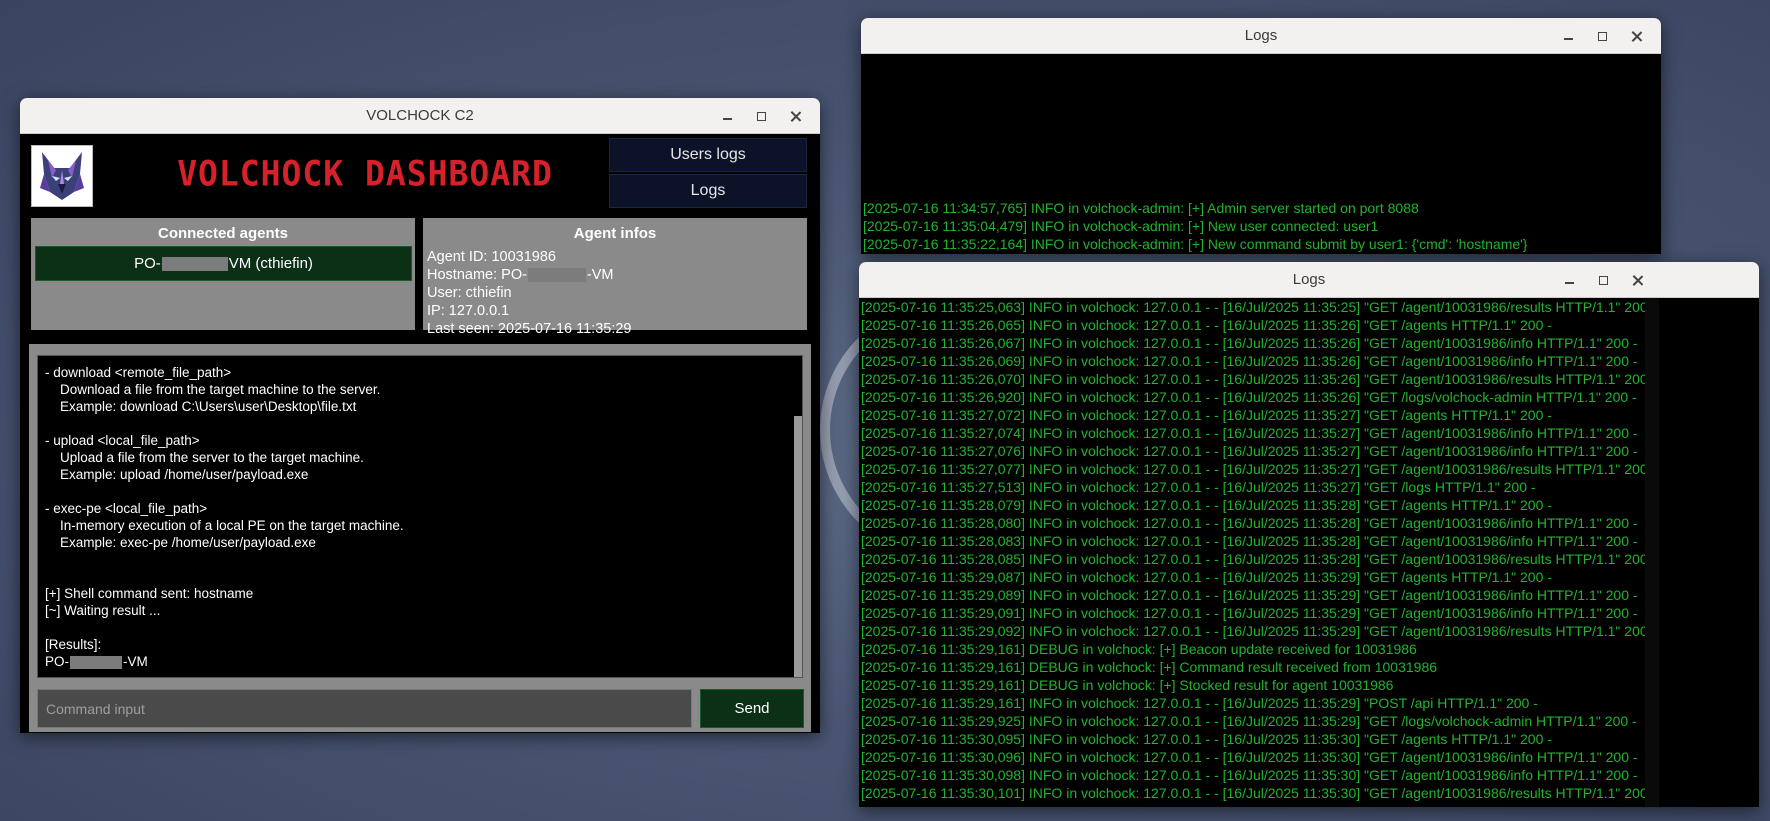 This screenshot has width=1770, height=821. Describe the element at coordinates (364, 708) in the screenshot. I see `command-input` at that location.